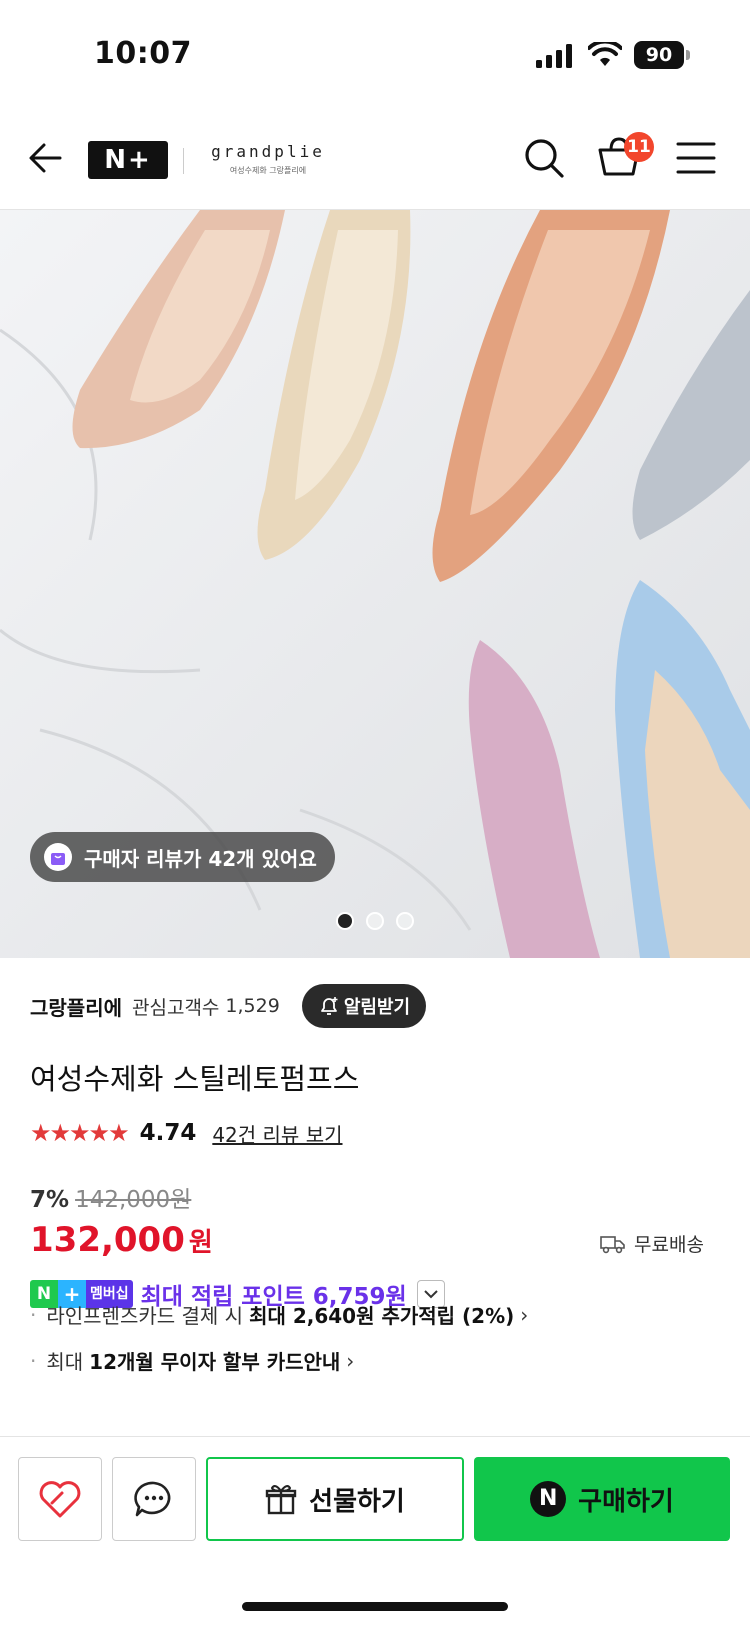  What do you see at coordinates (80, 1133) in the screenshot?
I see `star-rating-icon: ★★★★★` at bounding box center [80, 1133].